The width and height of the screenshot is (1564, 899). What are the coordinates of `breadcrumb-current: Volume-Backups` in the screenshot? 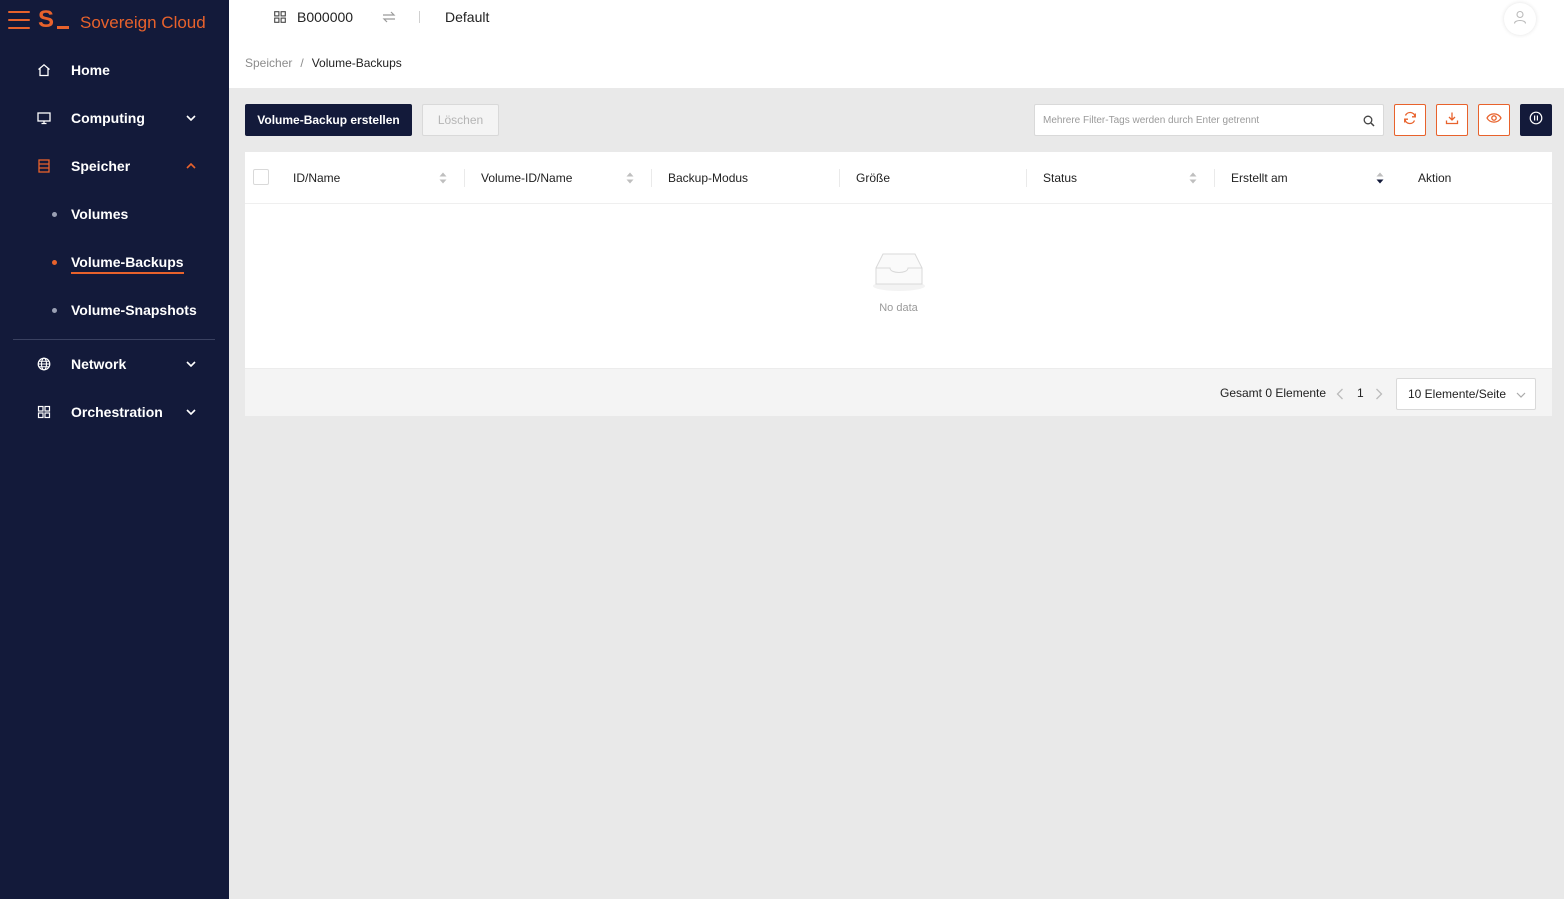 It's located at (356, 63).